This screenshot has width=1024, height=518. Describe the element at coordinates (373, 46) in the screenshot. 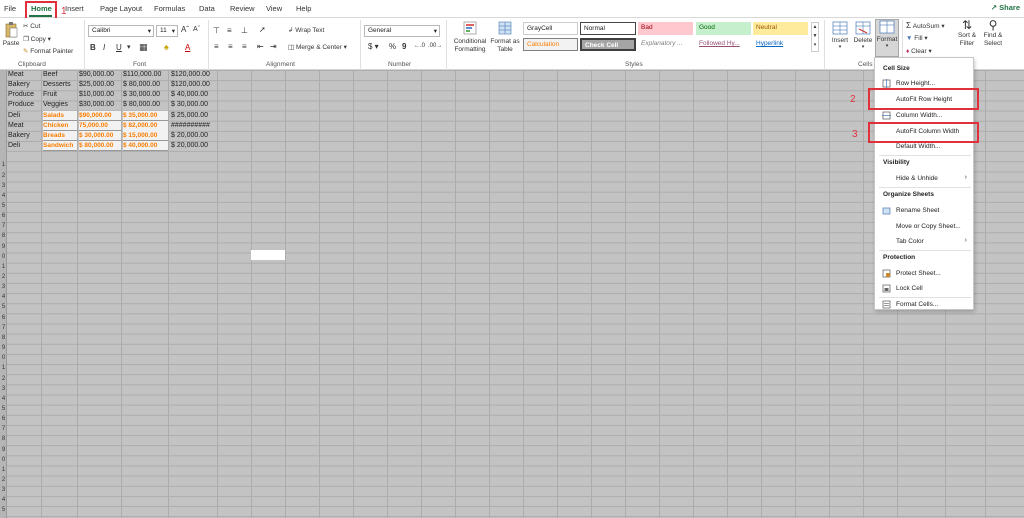

I see `currency-button: $ ▾` at that location.